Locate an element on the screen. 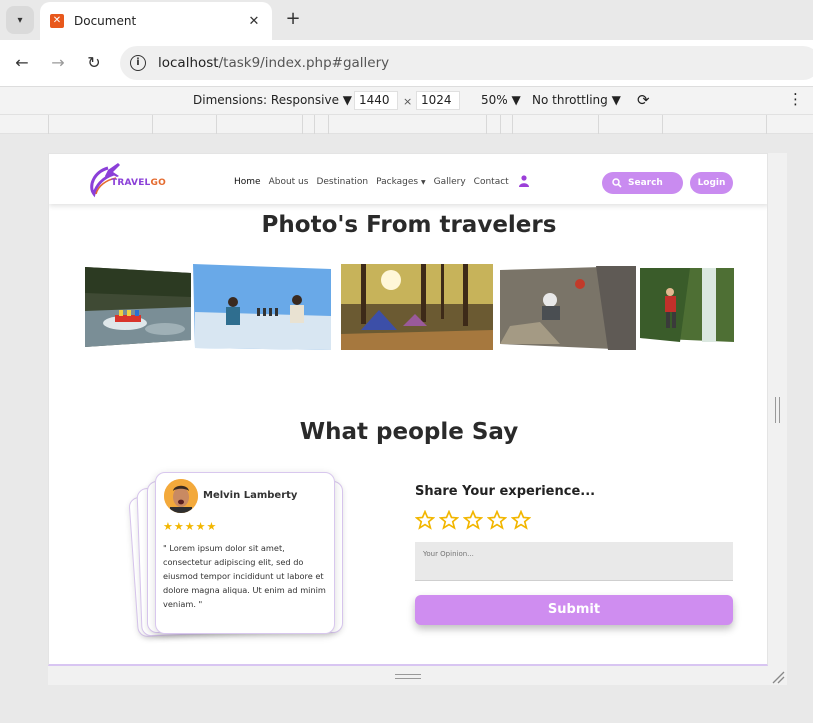 This screenshot has width=813, height=723. nav-contact: Contact is located at coordinates (491, 182).